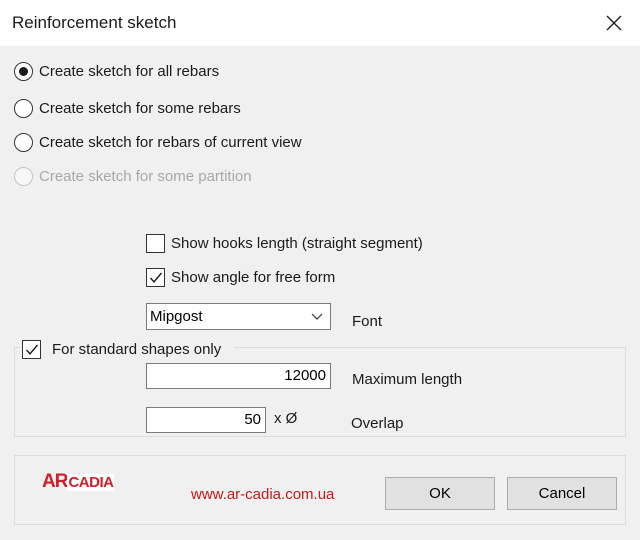  What do you see at coordinates (297, 243) in the screenshot?
I see `show-hooks-label: Show hooks length (straight segment)` at bounding box center [297, 243].